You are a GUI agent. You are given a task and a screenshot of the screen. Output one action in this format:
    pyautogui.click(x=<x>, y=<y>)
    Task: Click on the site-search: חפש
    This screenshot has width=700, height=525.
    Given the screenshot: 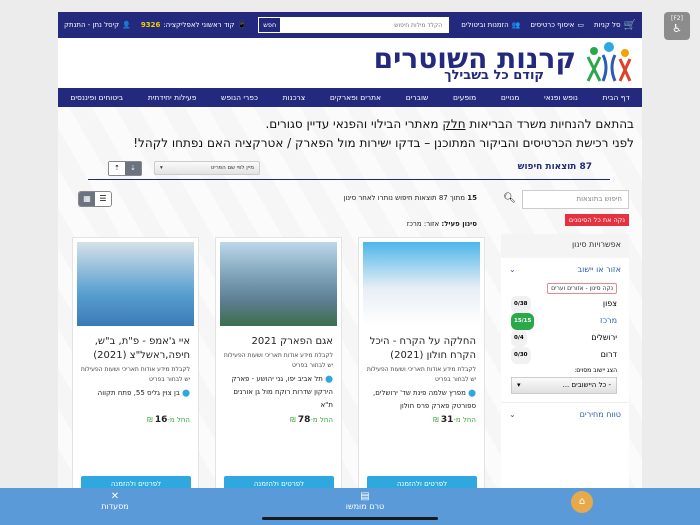 What is the action you would take?
    pyautogui.click(x=354, y=25)
    